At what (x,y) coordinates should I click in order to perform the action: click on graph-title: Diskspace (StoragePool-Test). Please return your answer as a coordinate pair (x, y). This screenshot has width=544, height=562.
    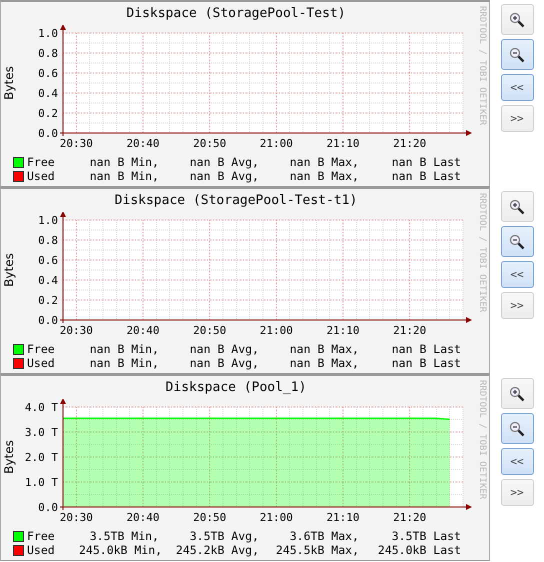
    Looking at the image, I should click on (236, 14).